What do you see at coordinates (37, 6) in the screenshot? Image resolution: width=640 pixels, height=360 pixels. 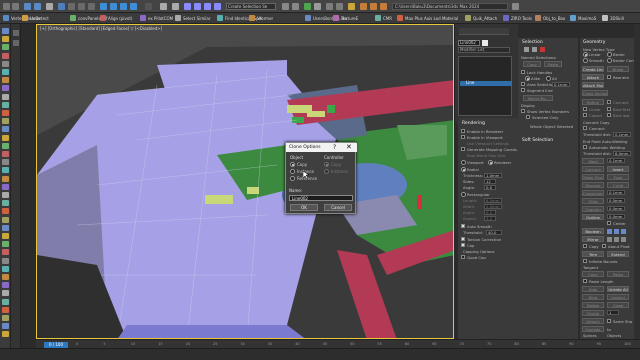 I see `unlink-icon` at bounding box center [37, 6].